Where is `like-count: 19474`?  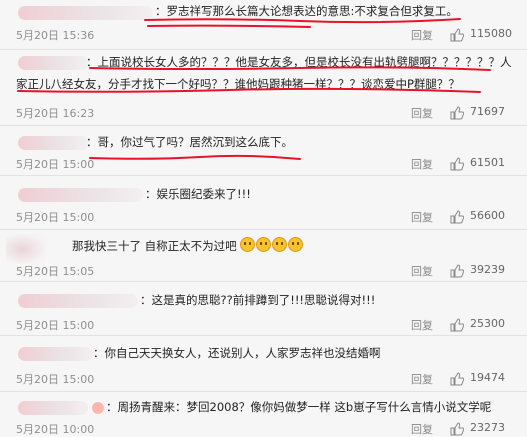
like-count: 19474 is located at coordinates (487, 377).